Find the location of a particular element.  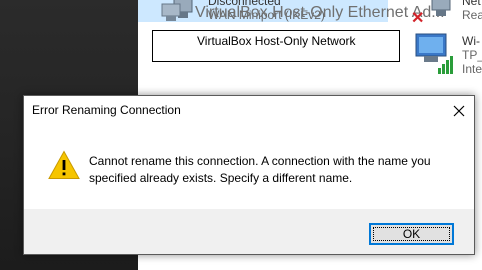

focus-rectangle is located at coordinates (411, 234).